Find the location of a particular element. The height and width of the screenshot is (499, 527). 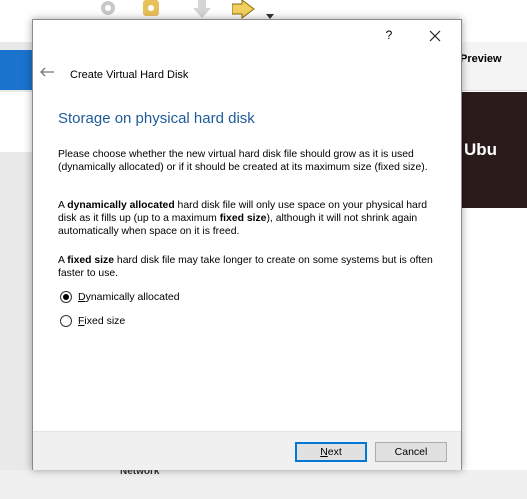

page-title: Storage on physical hard disk is located at coordinates (156, 118).